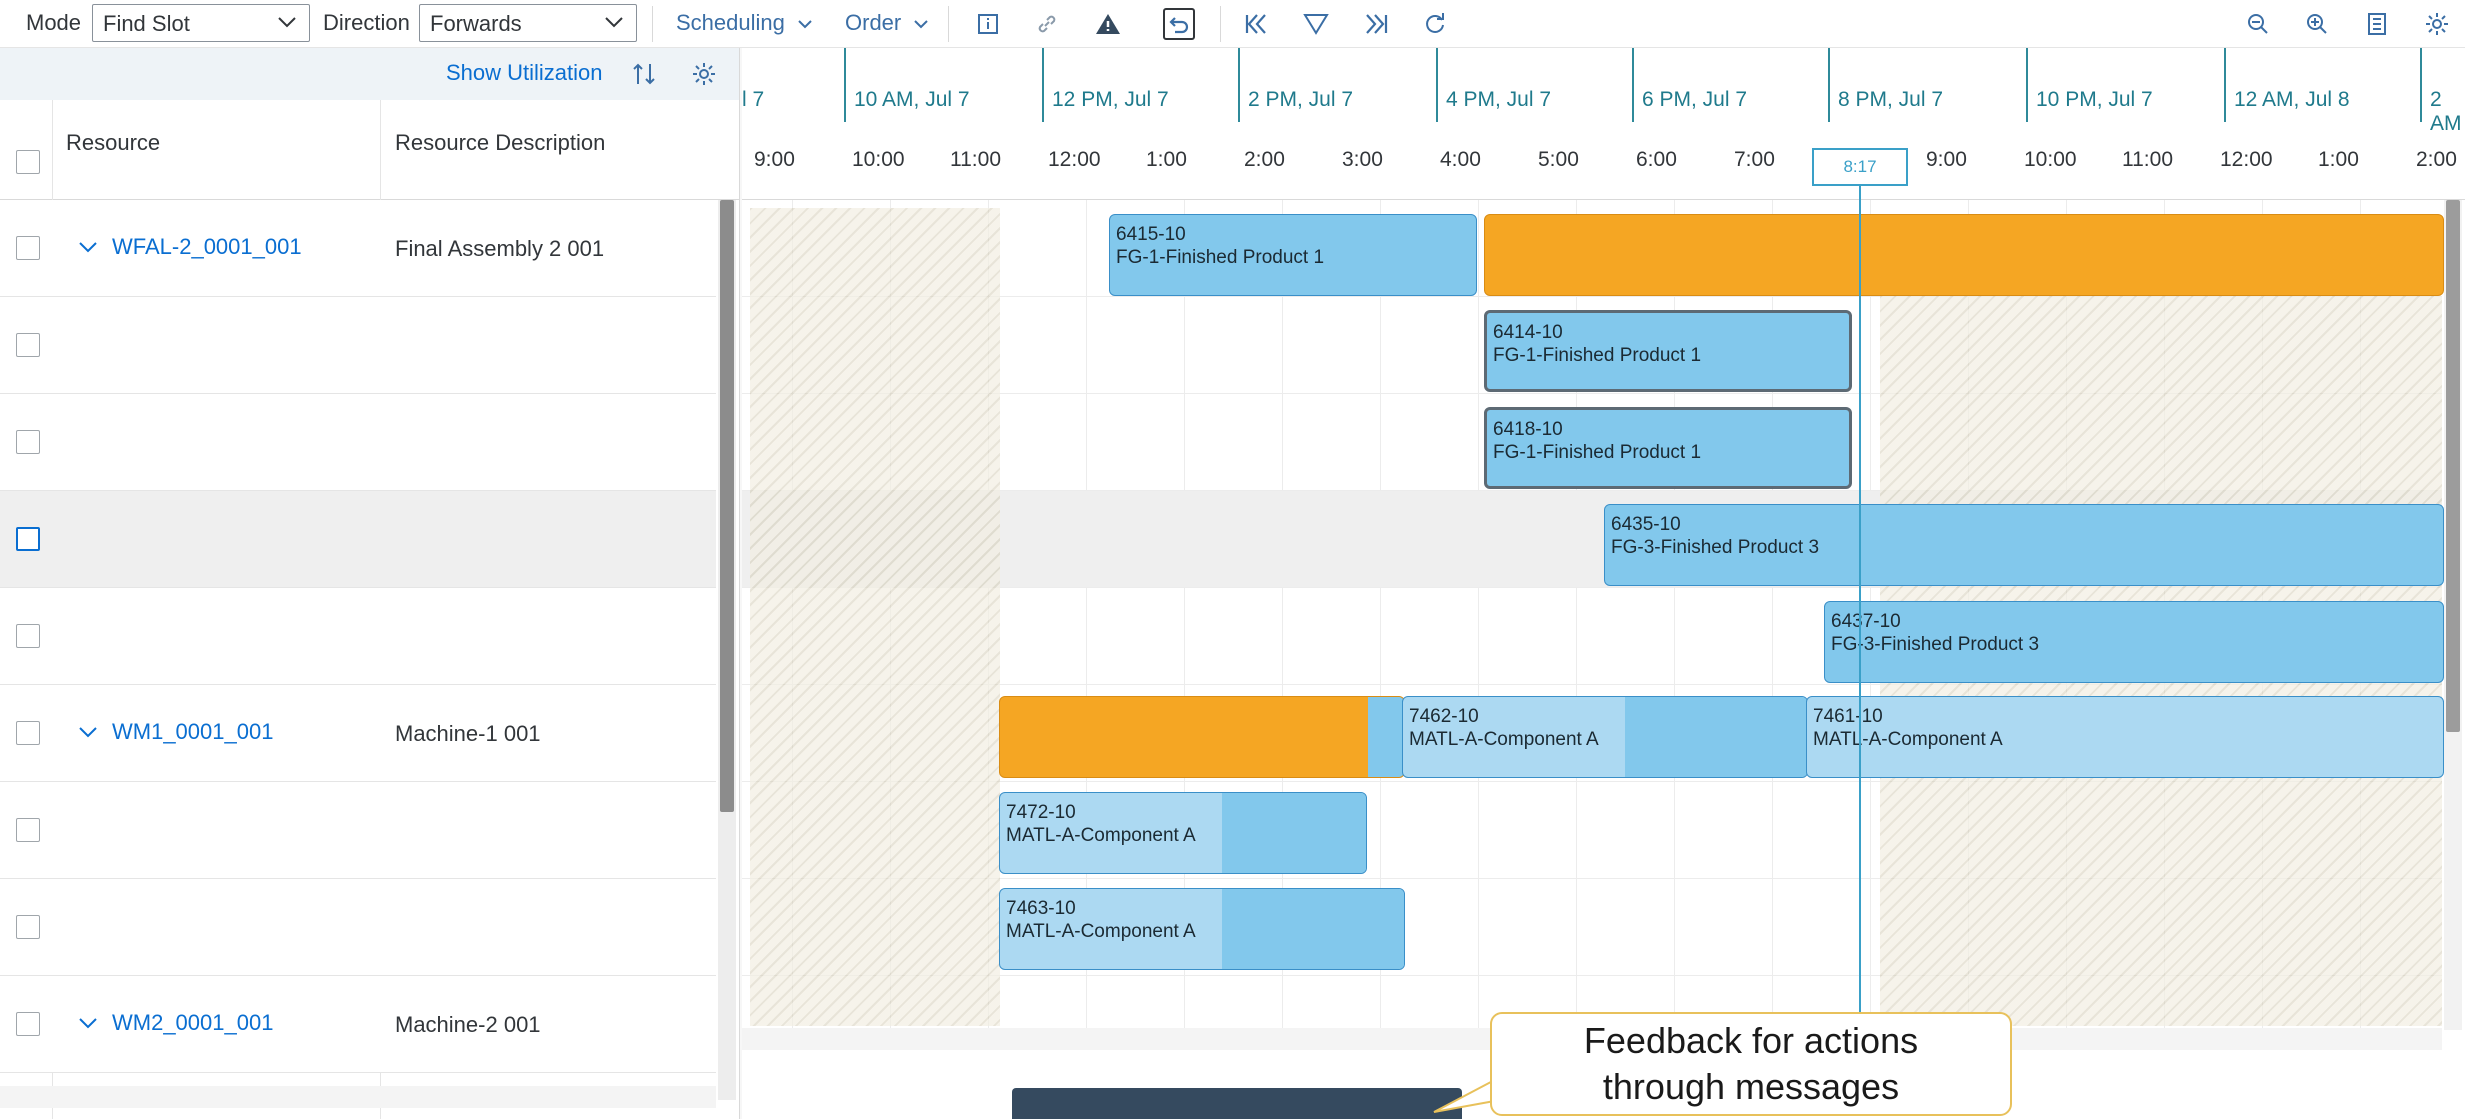 The height and width of the screenshot is (1119, 2465). What do you see at coordinates (54, 22) in the screenshot?
I see `mode-label: Mode` at bounding box center [54, 22].